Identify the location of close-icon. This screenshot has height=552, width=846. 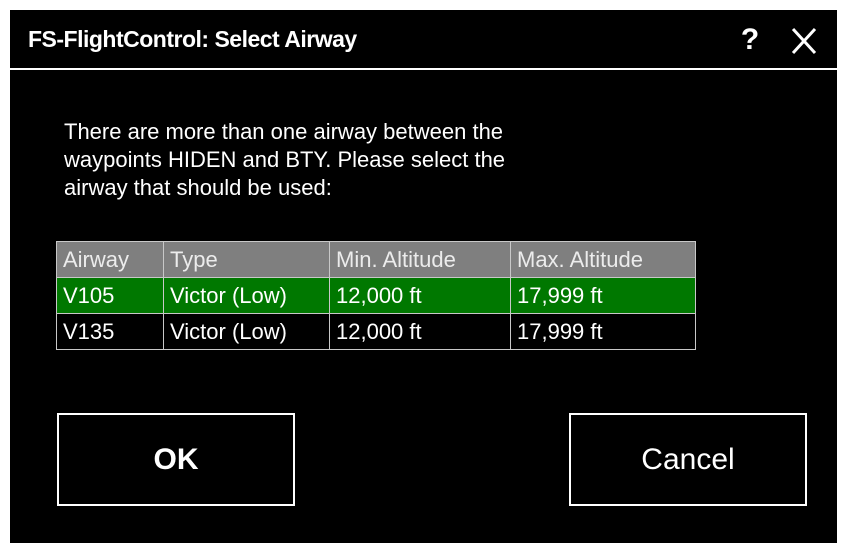
(804, 41).